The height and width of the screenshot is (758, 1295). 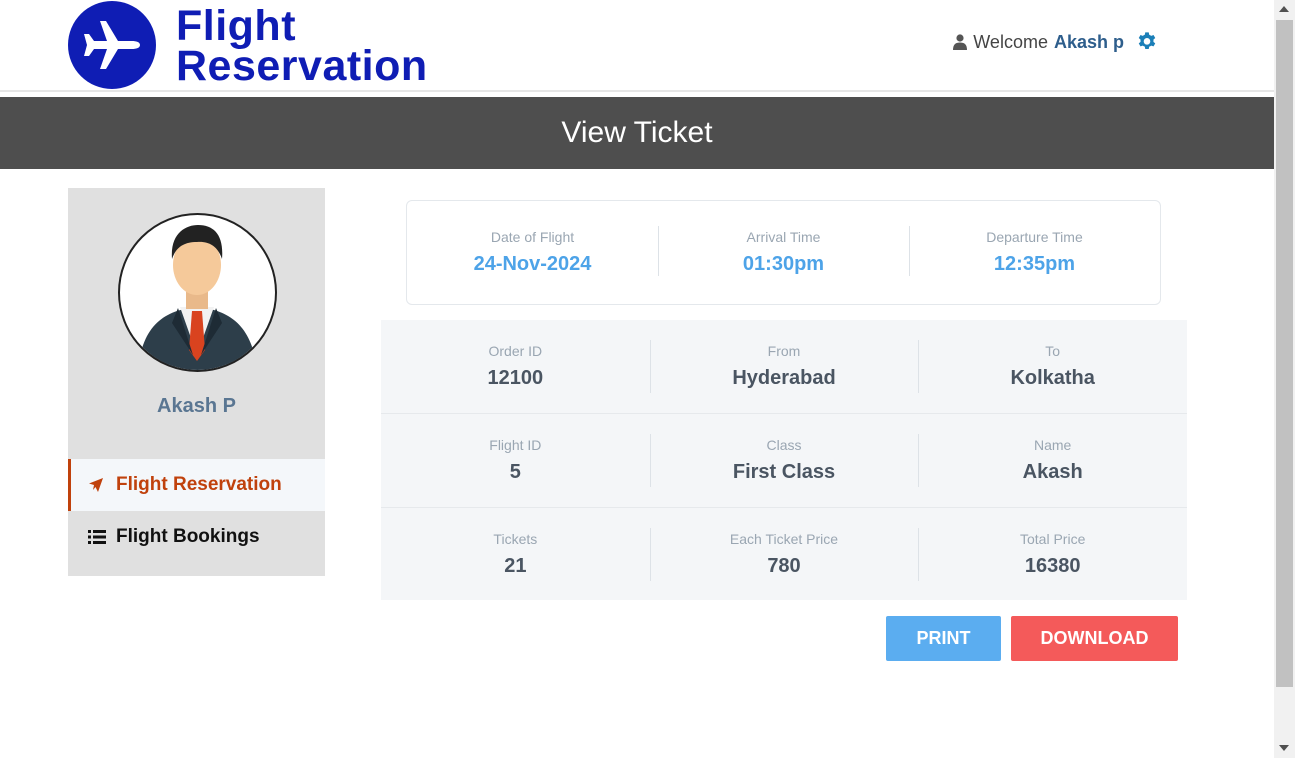 What do you see at coordinates (515, 445) in the screenshot?
I see `flight-id-label: Flight ID` at bounding box center [515, 445].